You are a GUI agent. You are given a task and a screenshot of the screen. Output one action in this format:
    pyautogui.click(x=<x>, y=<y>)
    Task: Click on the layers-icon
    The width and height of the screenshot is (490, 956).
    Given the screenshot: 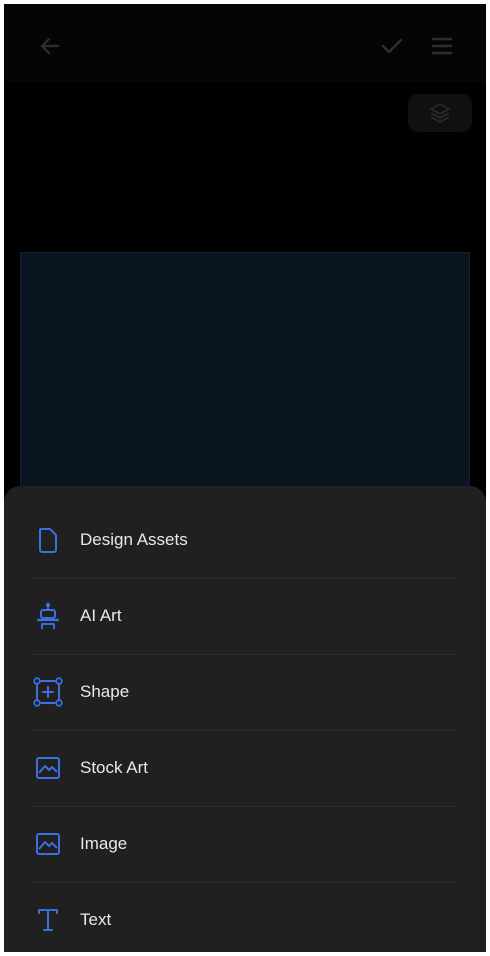 What is the action you would take?
    pyautogui.click(x=440, y=113)
    